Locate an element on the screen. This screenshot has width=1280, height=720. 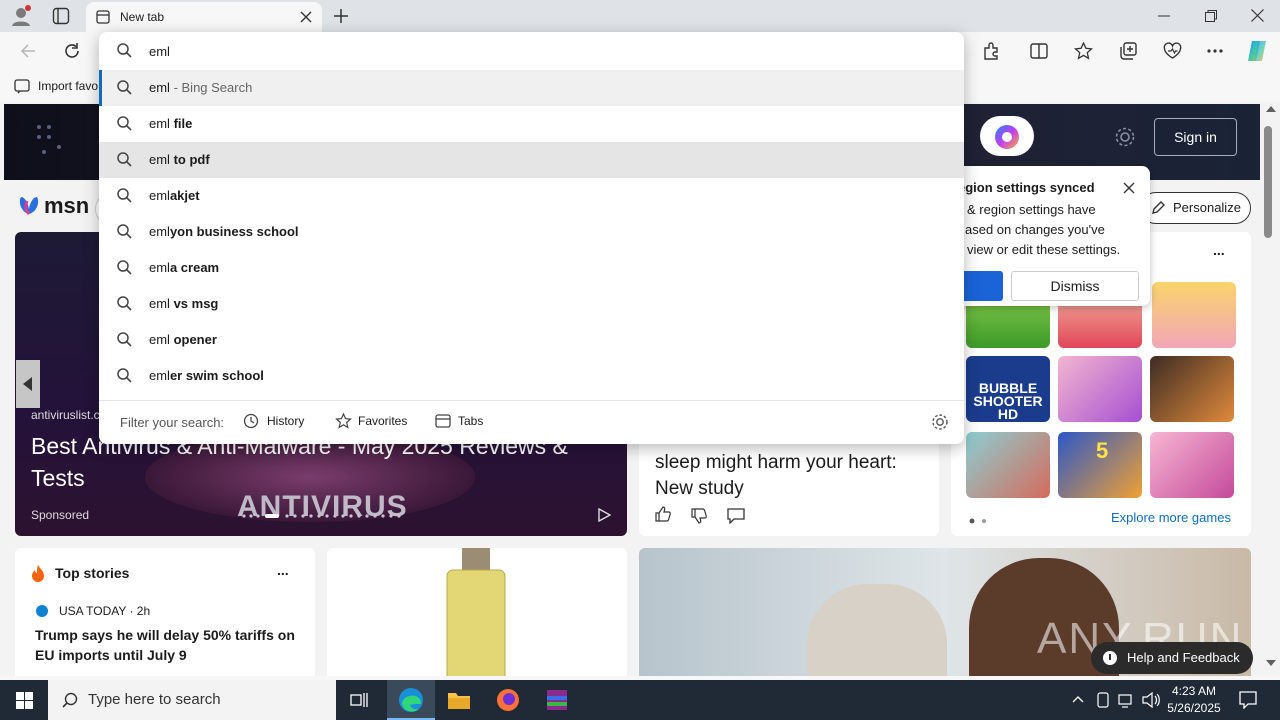
game-tile-bubble-shooter: BUBBLE SHOOTER HD is located at coordinates (1008, 389).